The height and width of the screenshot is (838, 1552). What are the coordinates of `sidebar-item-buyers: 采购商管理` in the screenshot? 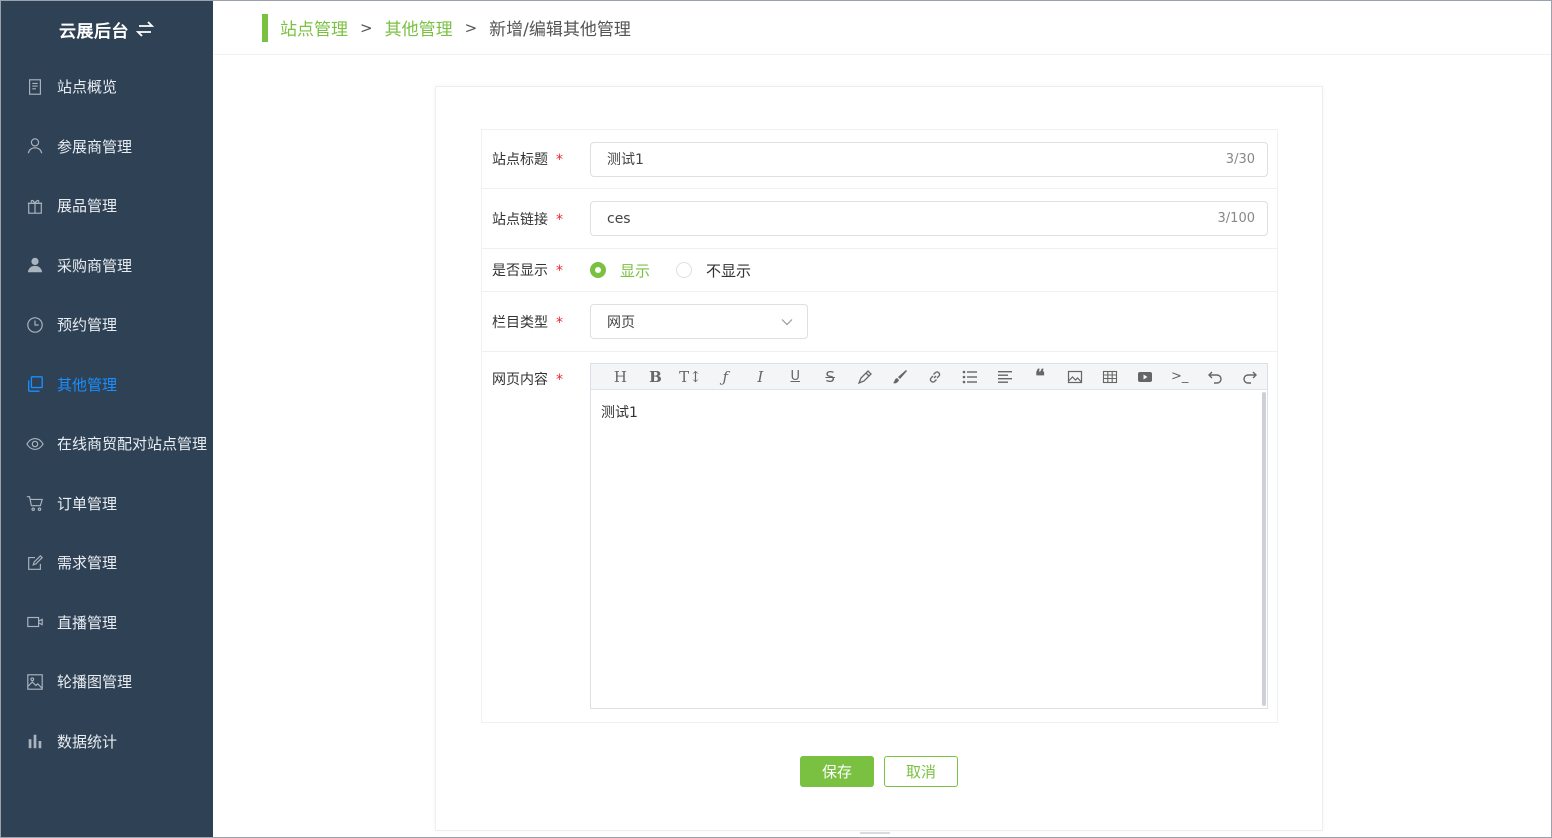 It's located at (107, 266).